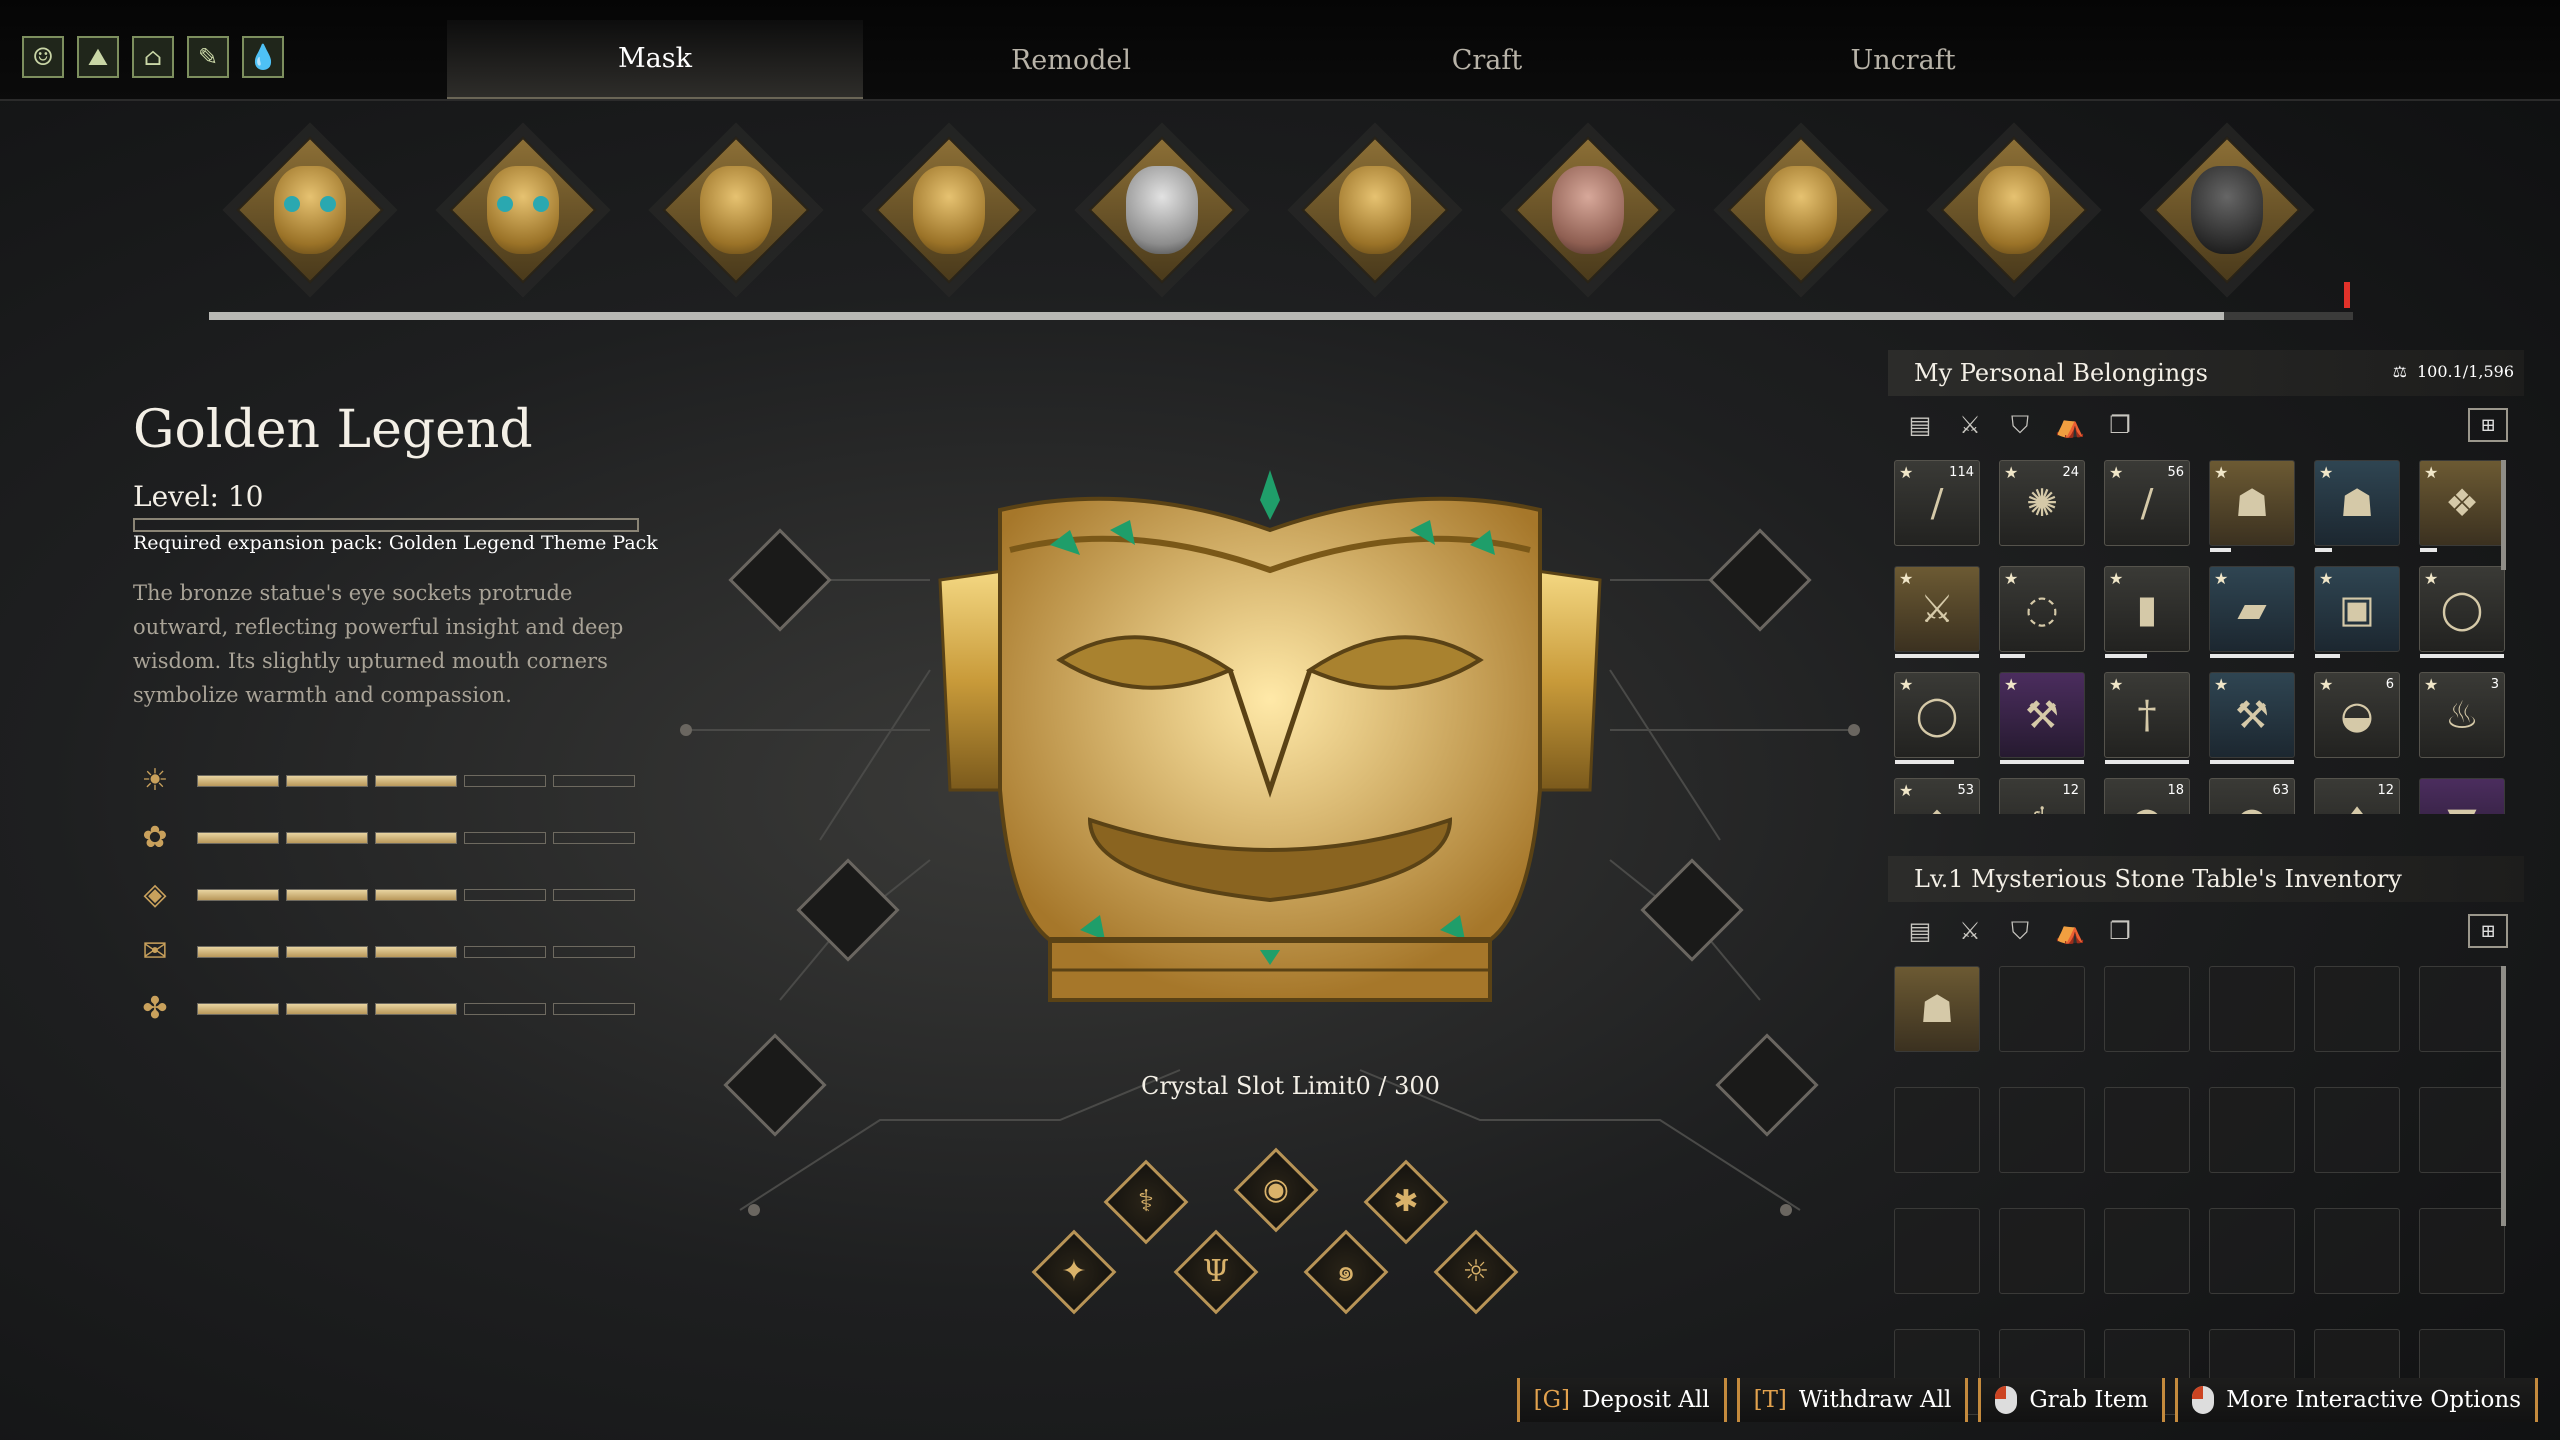 Image resolution: width=2560 pixels, height=1440 pixels. I want to click on character-icon: ☺, so click(43, 57).